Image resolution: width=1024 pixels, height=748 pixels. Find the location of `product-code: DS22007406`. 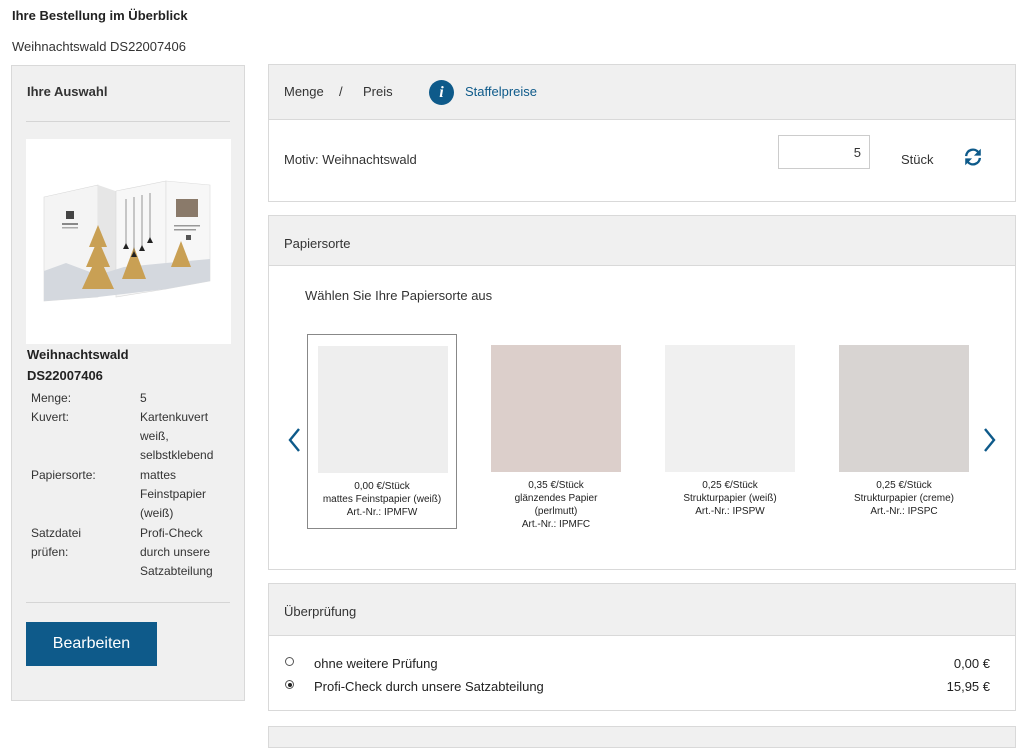

product-code: DS22007406 is located at coordinates (65, 375).